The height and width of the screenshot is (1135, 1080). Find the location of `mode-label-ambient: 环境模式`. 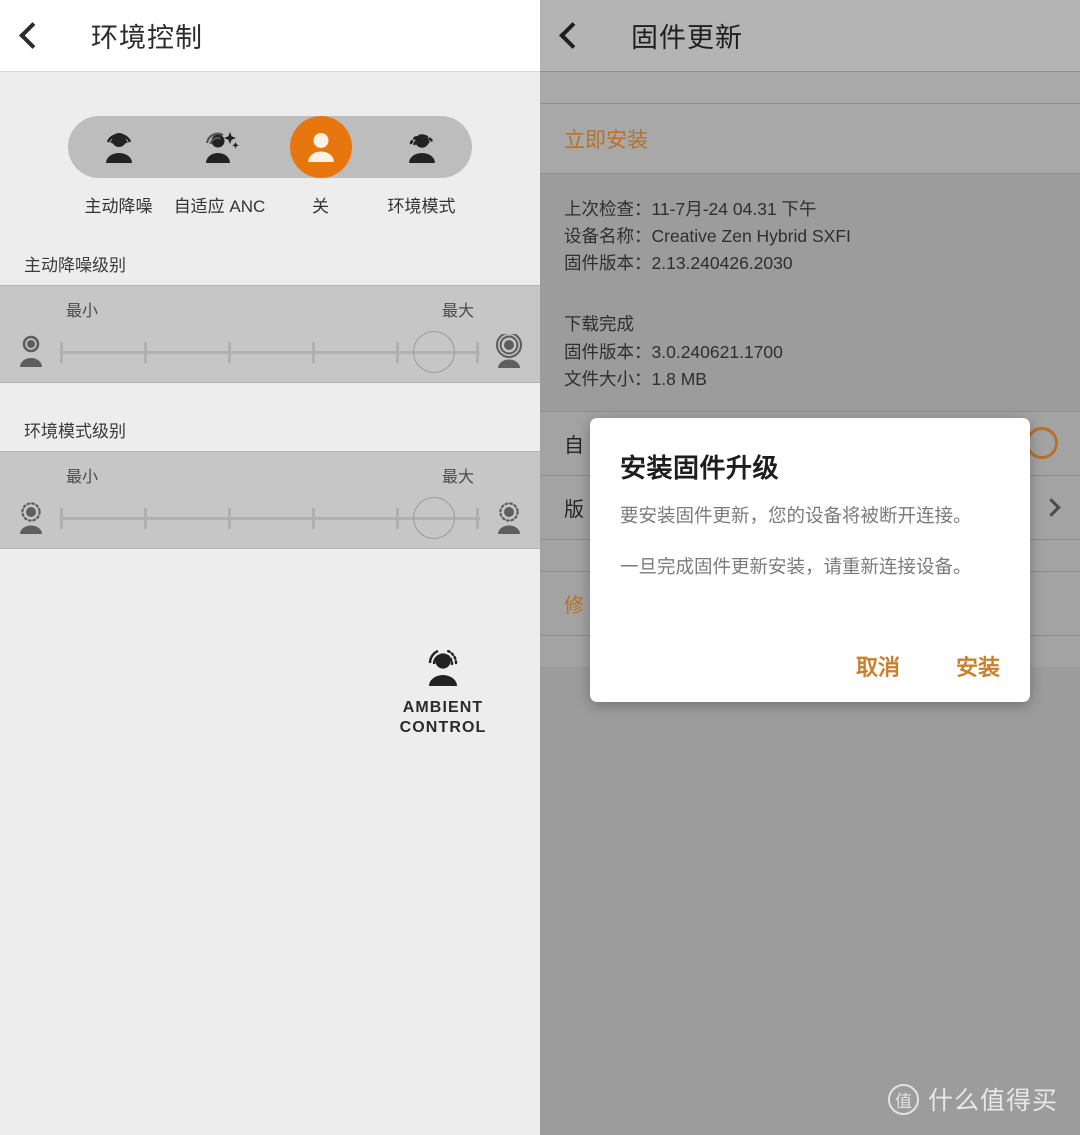

mode-label-ambient: 环境模式 is located at coordinates (421, 206).